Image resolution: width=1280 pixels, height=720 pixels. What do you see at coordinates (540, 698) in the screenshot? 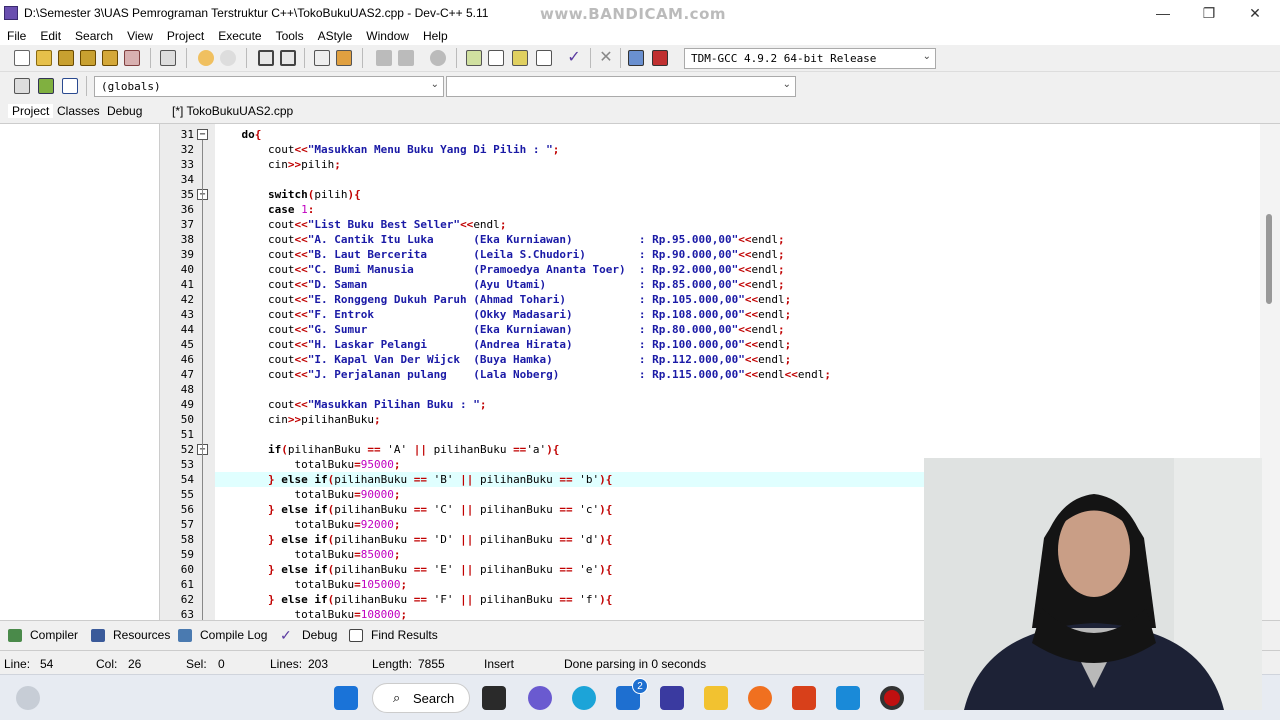
I see `teams-chat-icon` at bounding box center [540, 698].